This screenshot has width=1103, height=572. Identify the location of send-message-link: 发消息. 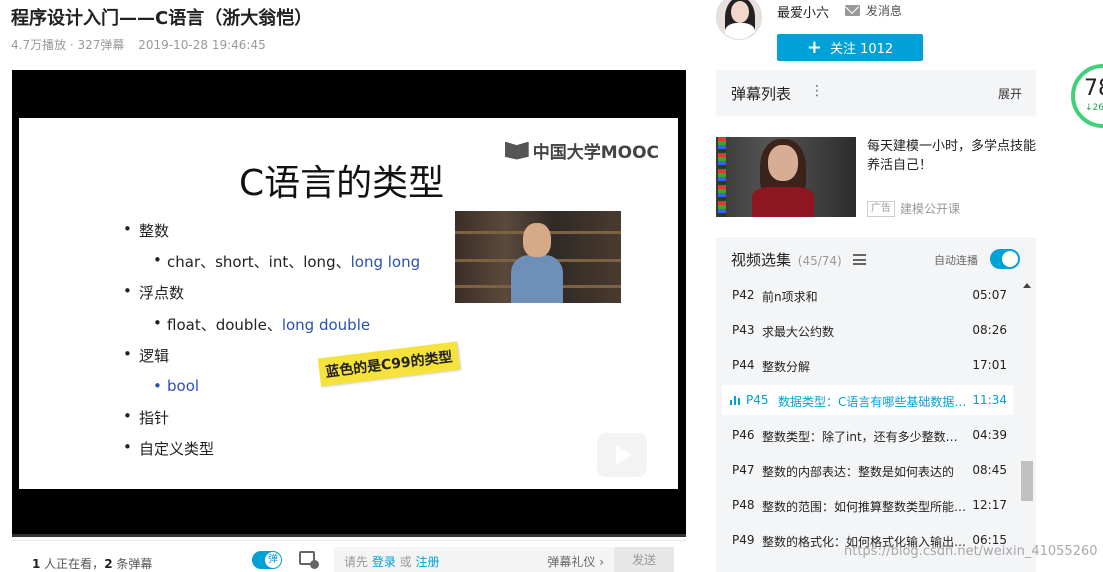
(873, 10).